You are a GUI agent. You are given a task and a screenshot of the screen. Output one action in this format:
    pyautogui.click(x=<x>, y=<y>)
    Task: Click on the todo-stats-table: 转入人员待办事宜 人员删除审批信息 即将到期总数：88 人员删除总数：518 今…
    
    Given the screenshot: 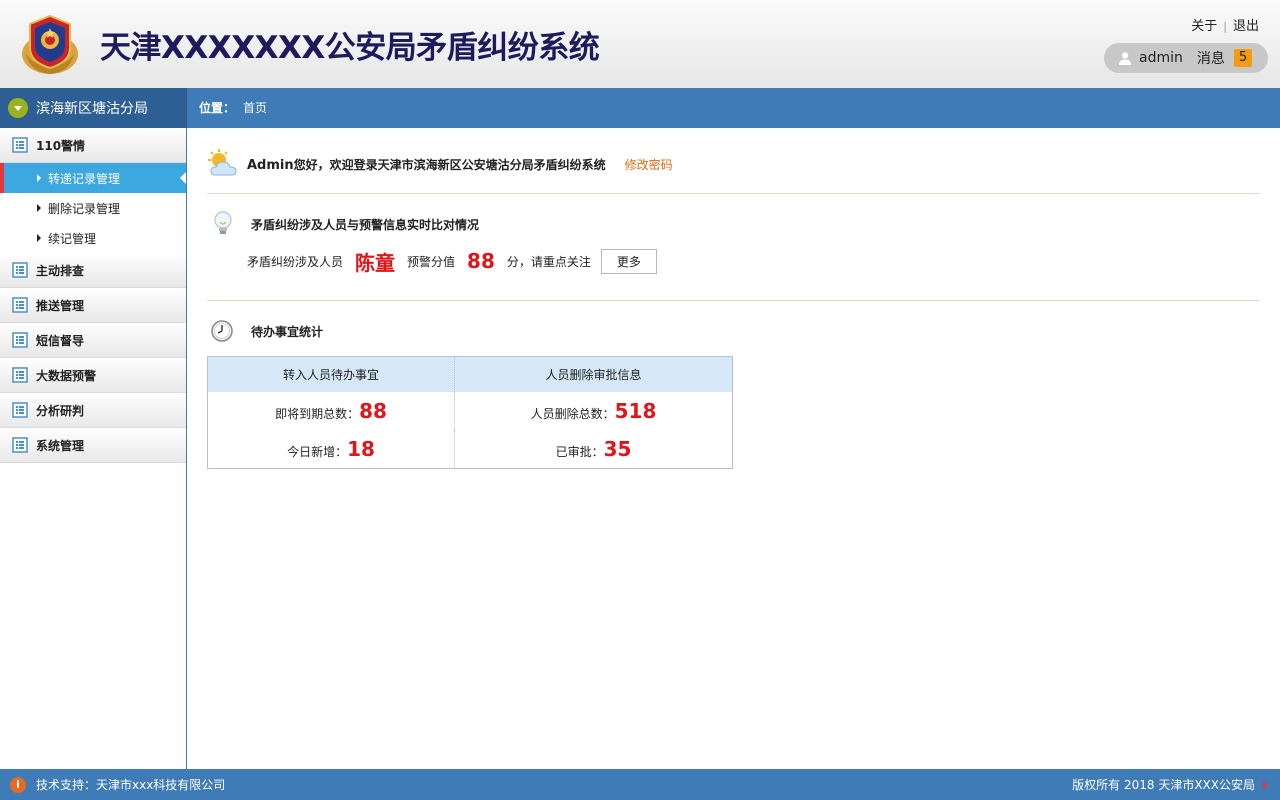 What is the action you would take?
    pyautogui.click(x=470, y=412)
    